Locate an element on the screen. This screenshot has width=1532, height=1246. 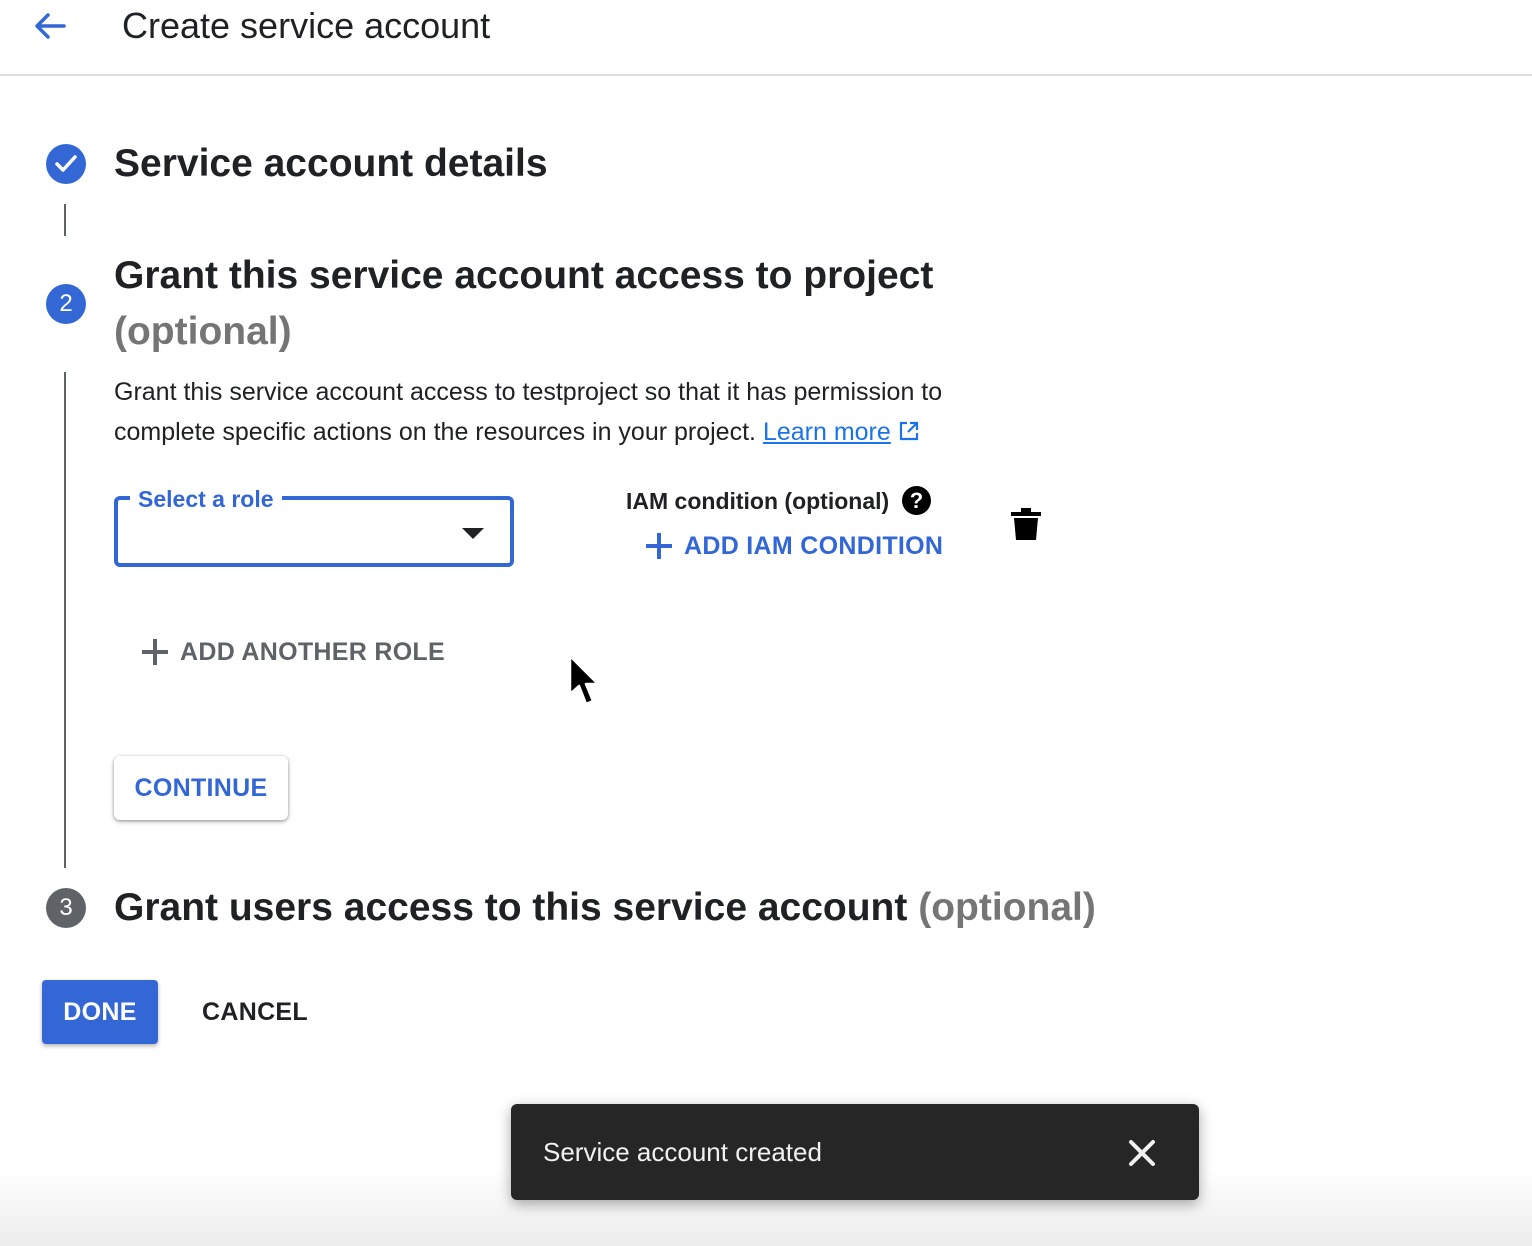
continue-button: CONTINUE is located at coordinates (201, 788).